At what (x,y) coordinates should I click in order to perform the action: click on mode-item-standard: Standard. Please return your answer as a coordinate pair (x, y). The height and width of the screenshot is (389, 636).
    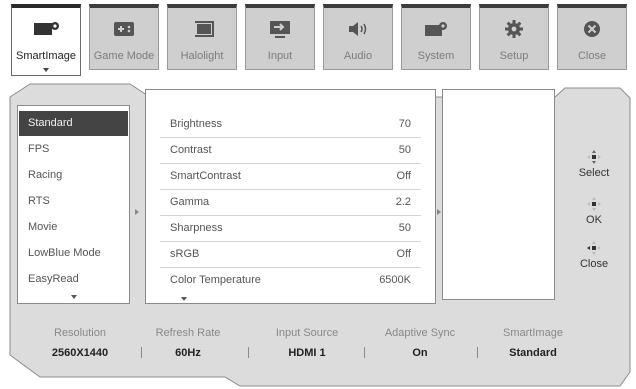
    Looking at the image, I should click on (73, 123).